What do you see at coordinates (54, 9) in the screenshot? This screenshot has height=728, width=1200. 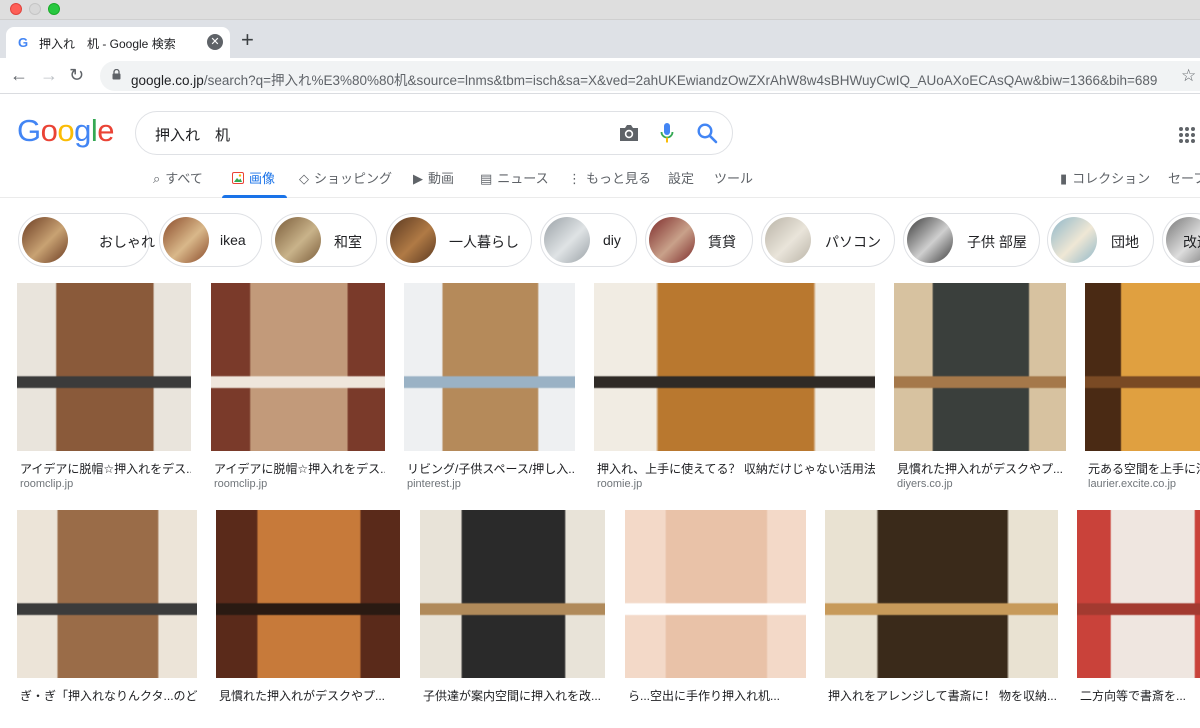 I see `window-maximize-button` at bounding box center [54, 9].